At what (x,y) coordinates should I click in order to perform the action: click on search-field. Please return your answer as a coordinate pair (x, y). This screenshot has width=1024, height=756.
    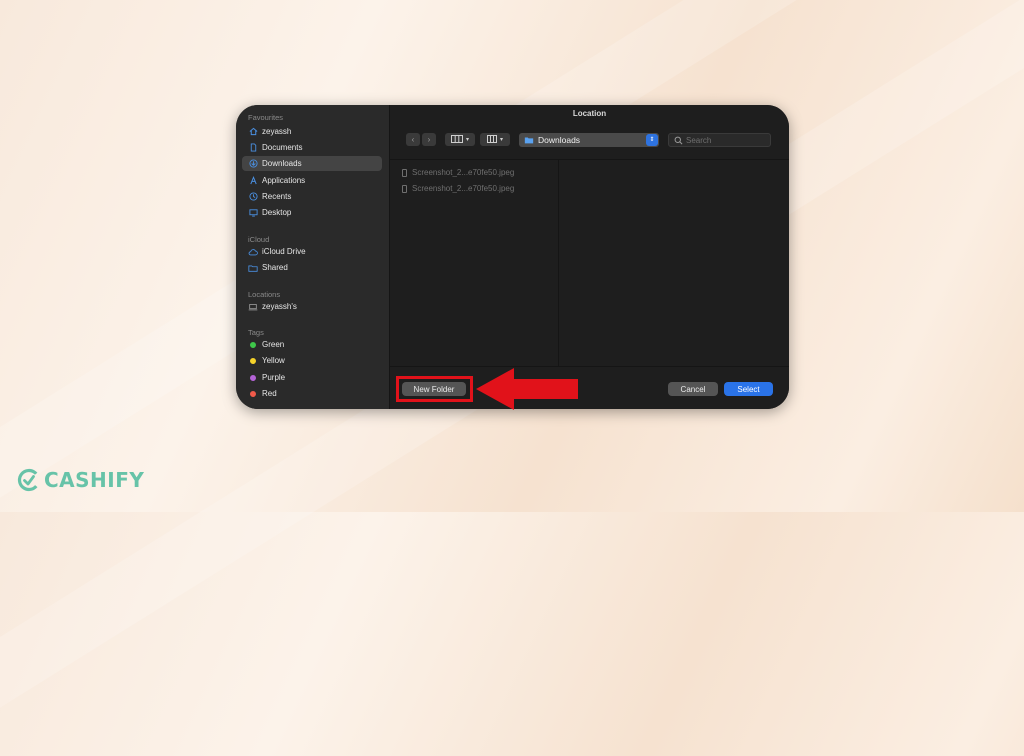
    Looking at the image, I should click on (719, 140).